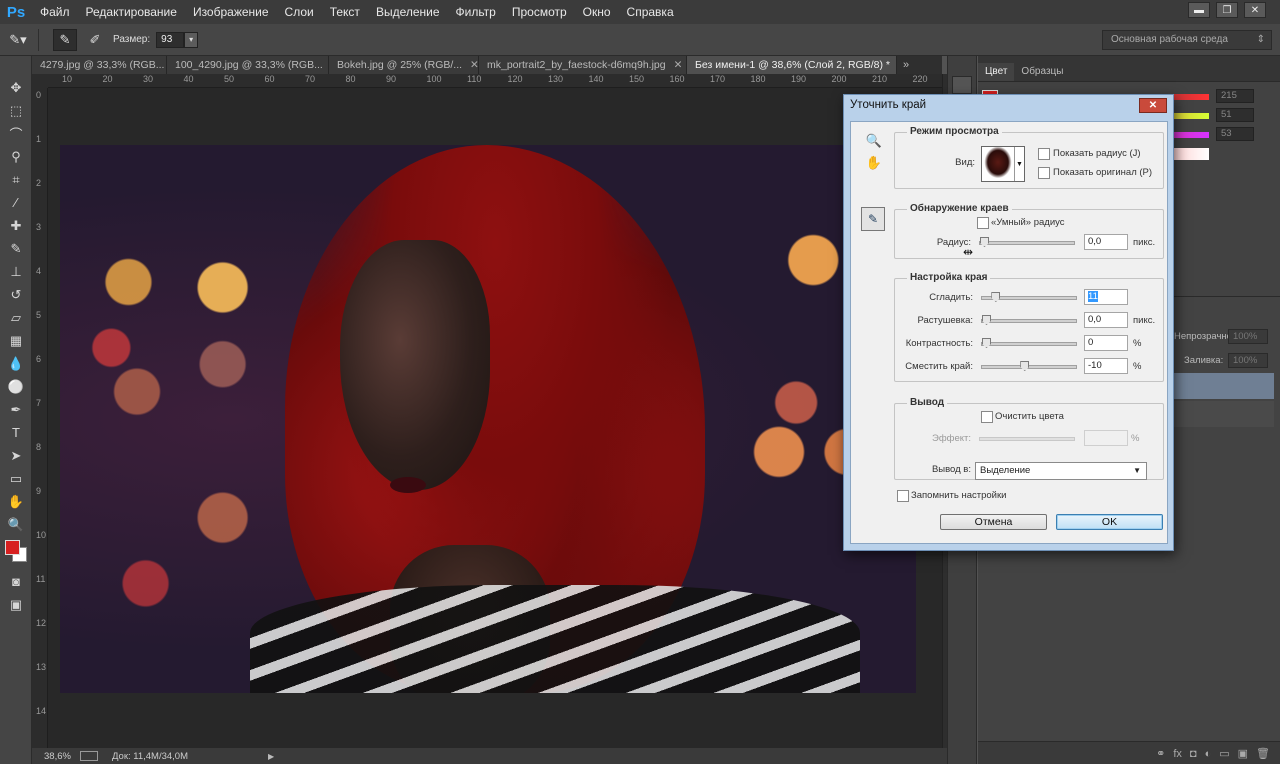 The image size is (1280, 764). Describe the element at coordinates (1187, 40) in the screenshot. I see `workspace-select: Основная рабочая среда ⇕` at that location.